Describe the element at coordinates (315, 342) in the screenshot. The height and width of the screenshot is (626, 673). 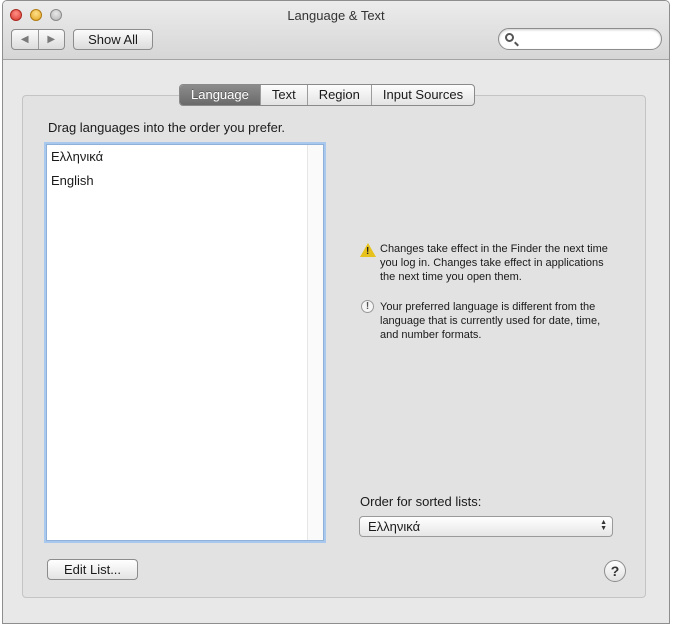
I see `list-scrollbar` at that location.